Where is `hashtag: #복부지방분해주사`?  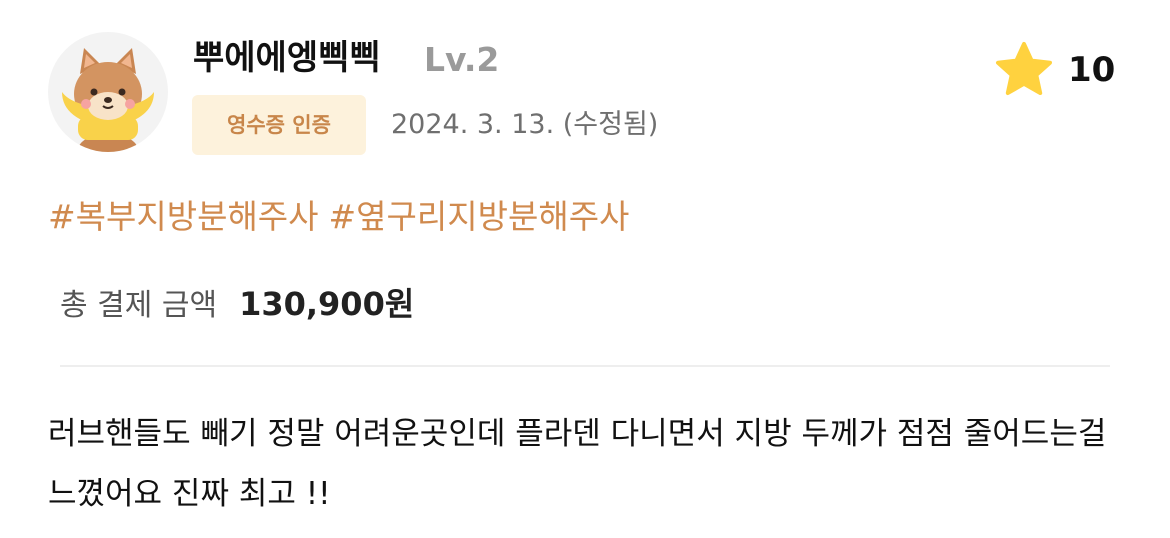 hashtag: #복부지방분해주사 is located at coordinates (183, 216).